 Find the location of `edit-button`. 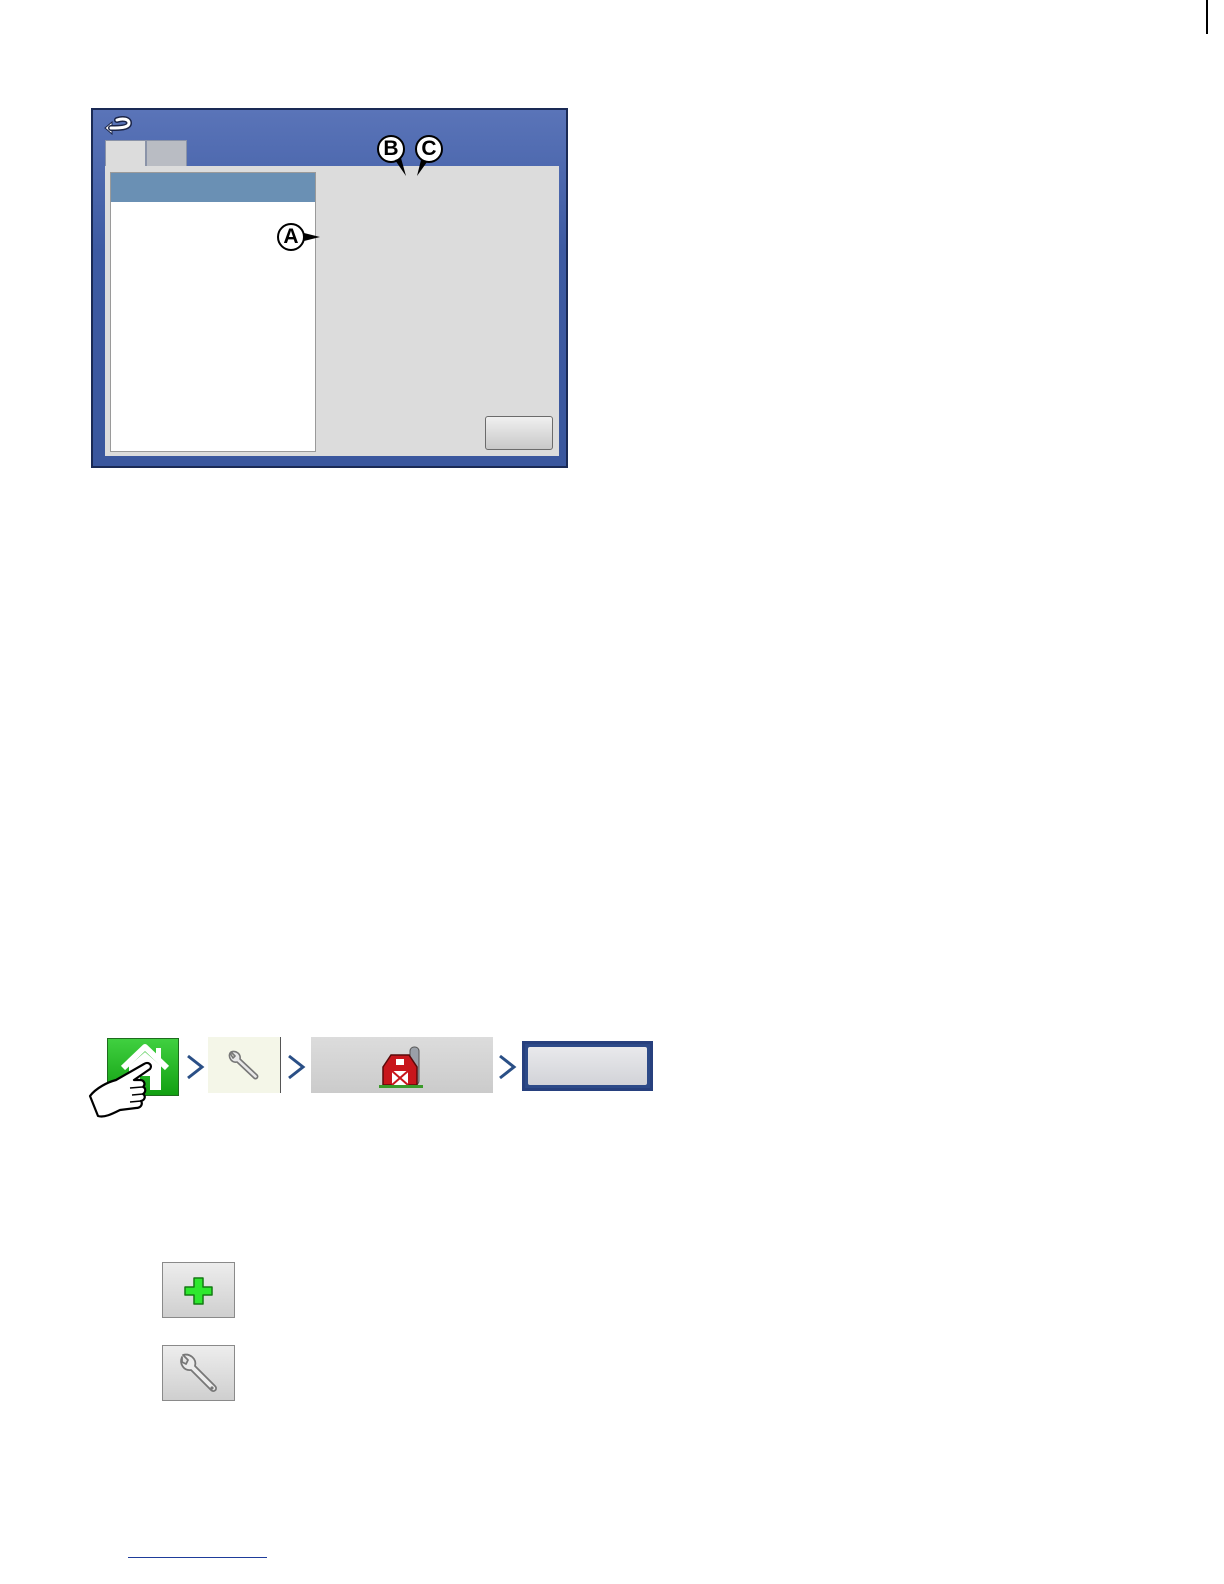

edit-button is located at coordinates (198, 1373).